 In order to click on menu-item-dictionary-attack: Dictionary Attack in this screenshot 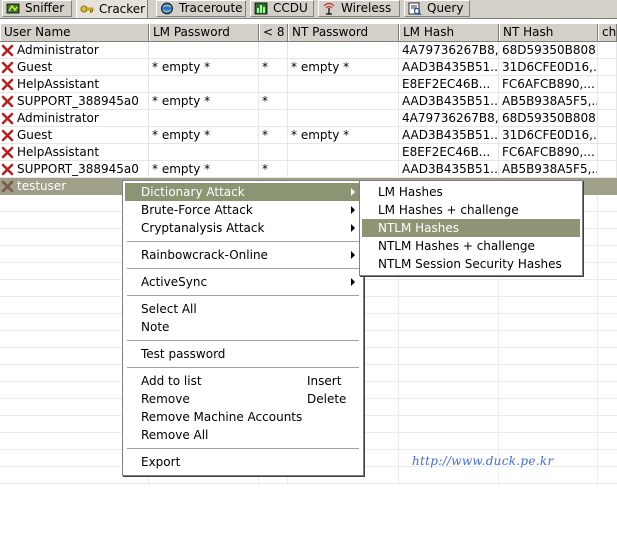, I will do `click(243, 192)`.